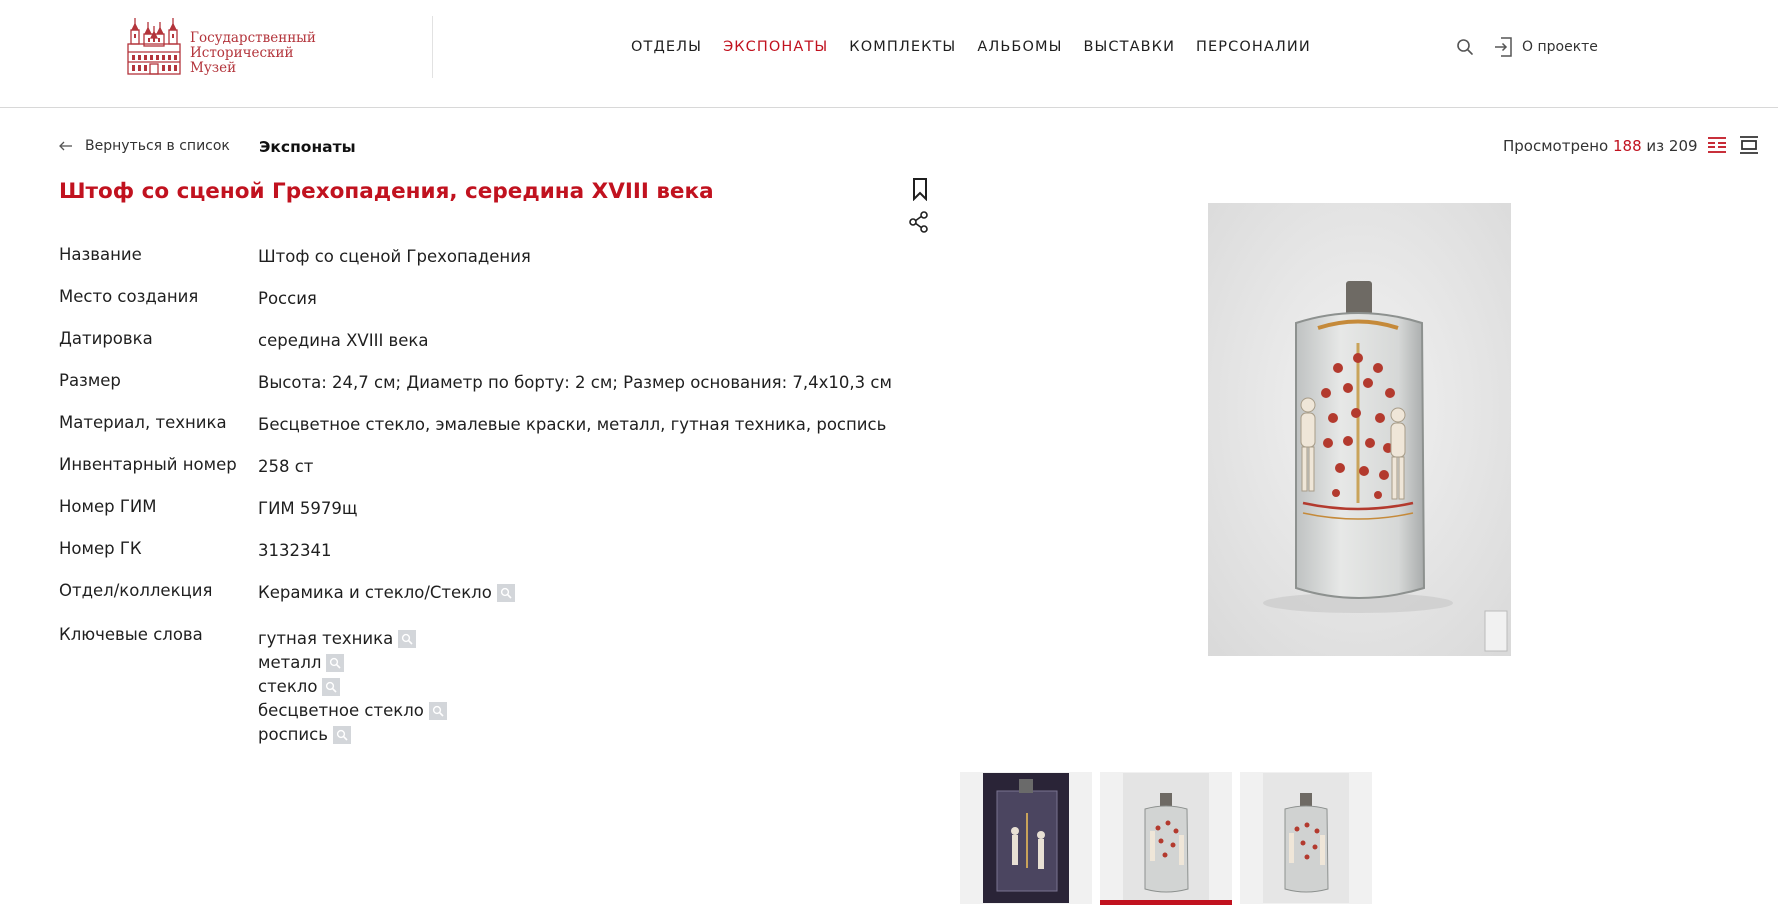 The height and width of the screenshot is (920, 1778). I want to click on field-dating: Датировка середина XVIII века, so click(479, 350).